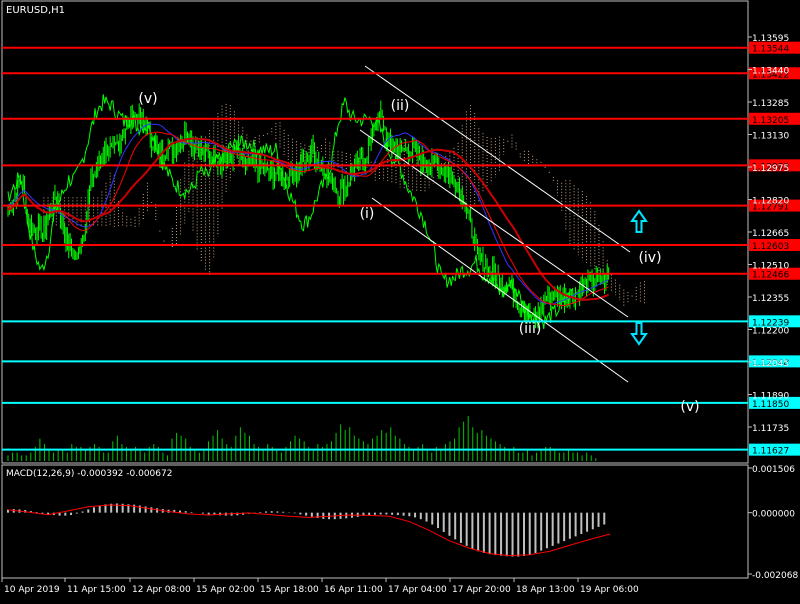 The width and height of the screenshot is (800, 604). What do you see at coordinates (770, 234) in the screenshot?
I see `y-tick-label: 1.12665` at bounding box center [770, 234].